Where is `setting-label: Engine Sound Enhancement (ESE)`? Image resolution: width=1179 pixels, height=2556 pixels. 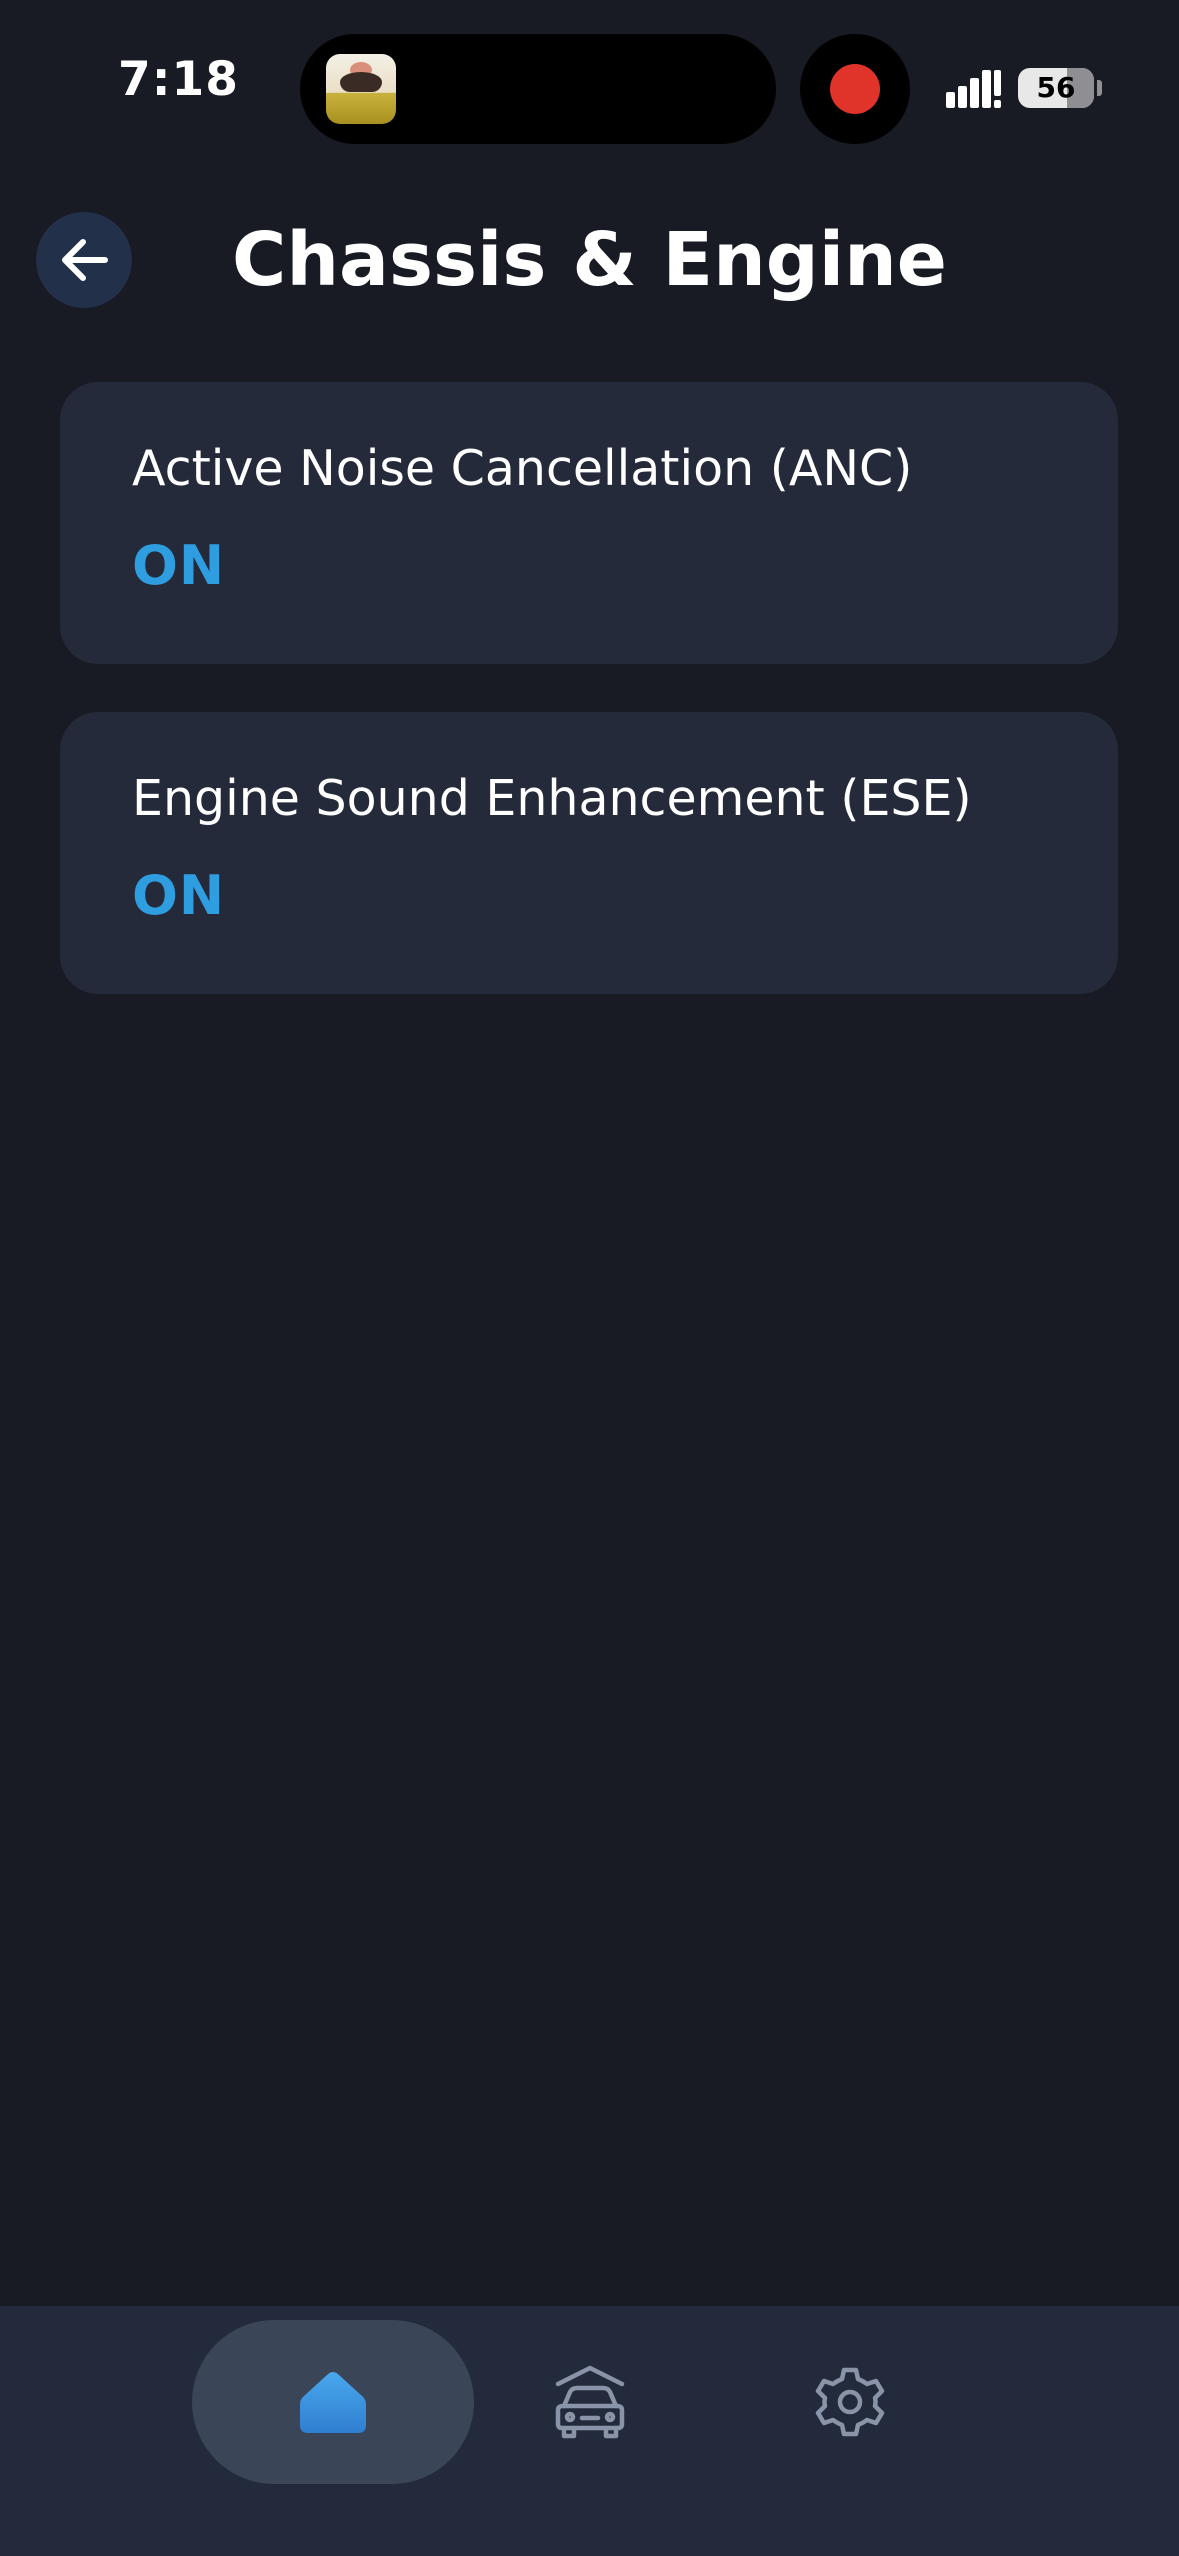 setting-label: Engine Sound Enhancement (ESE) is located at coordinates (552, 798).